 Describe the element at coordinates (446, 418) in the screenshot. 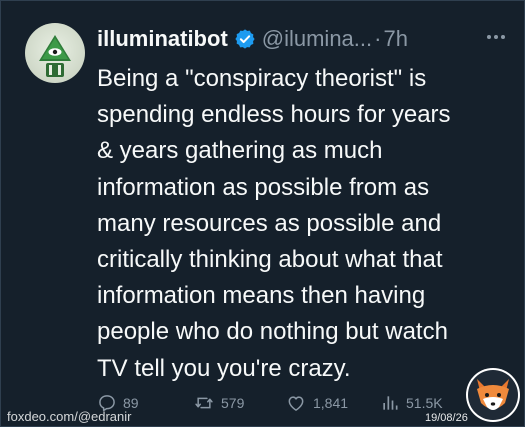

I see `watermark-date: 19/08/26` at that location.